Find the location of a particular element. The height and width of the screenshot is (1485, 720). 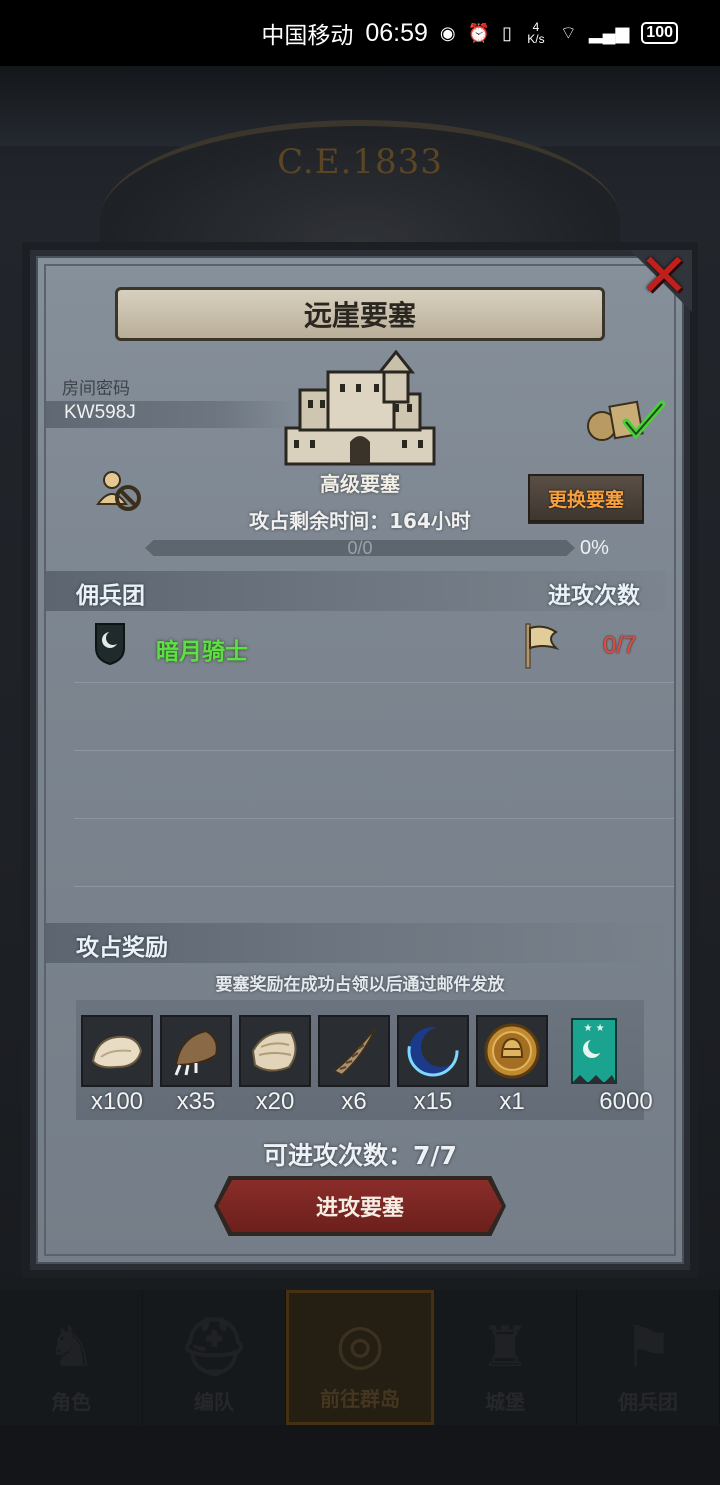

attack-fortress-button: 进攻要塞 is located at coordinates (360, 1206).